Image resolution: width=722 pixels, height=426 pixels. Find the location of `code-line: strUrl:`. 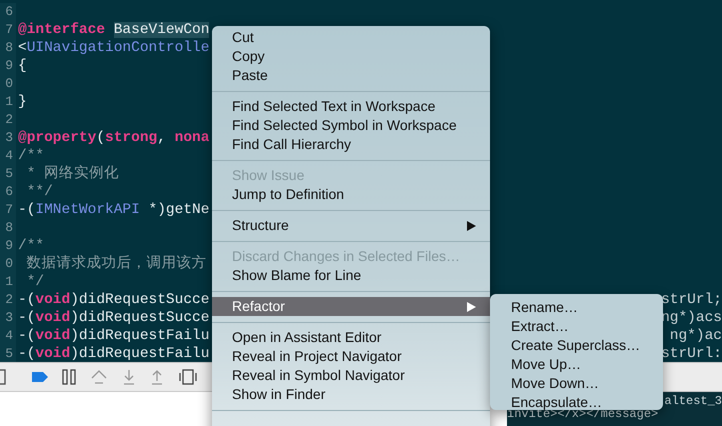

code-line: strUrl: is located at coordinates (691, 353).